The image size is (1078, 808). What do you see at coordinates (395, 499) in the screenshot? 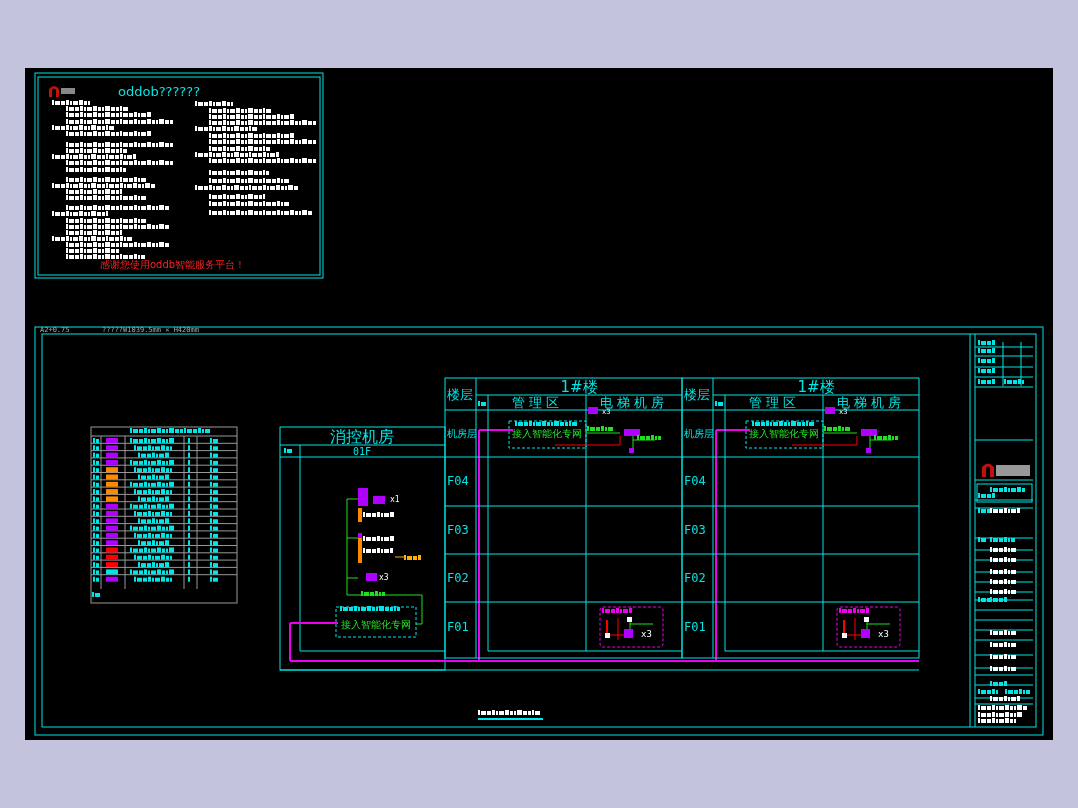
I see `quantity-label: x1` at bounding box center [395, 499].